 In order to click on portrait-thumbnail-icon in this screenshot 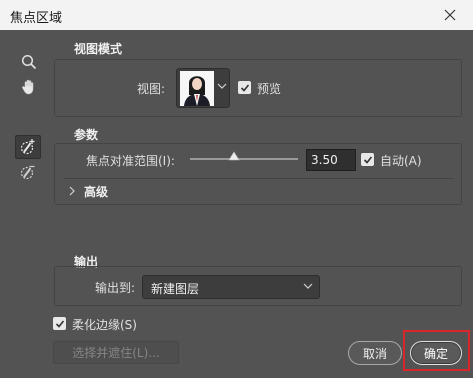, I will do `click(197, 88)`.